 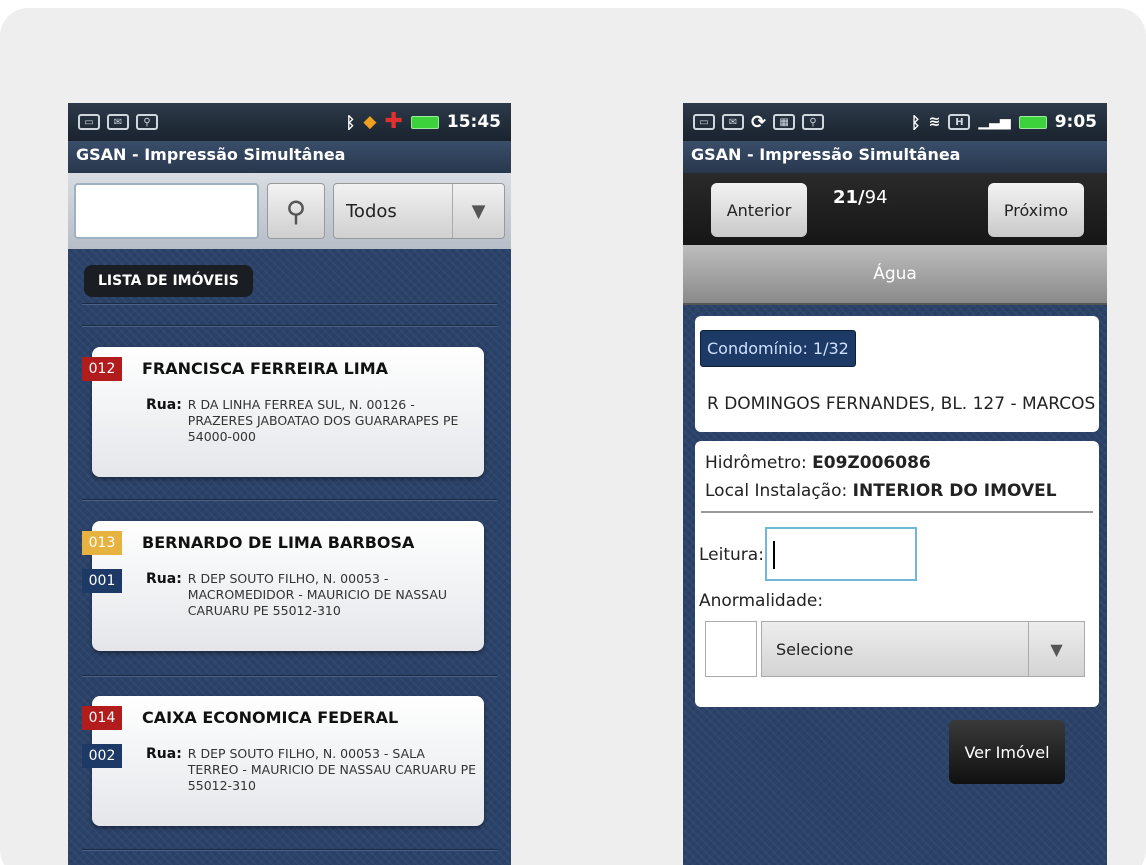 I want to click on anormalidade-select: Selecione ▼, so click(x=923, y=649).